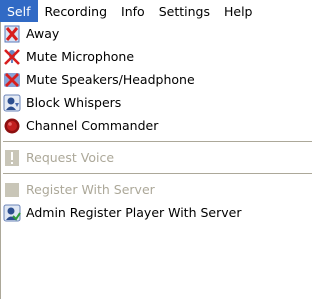 This screenshot has height=299, width=336. Describe the element at coordinates (74, 102) in the screenshot. I see `menu-item-label: Block Whispers` at that location.